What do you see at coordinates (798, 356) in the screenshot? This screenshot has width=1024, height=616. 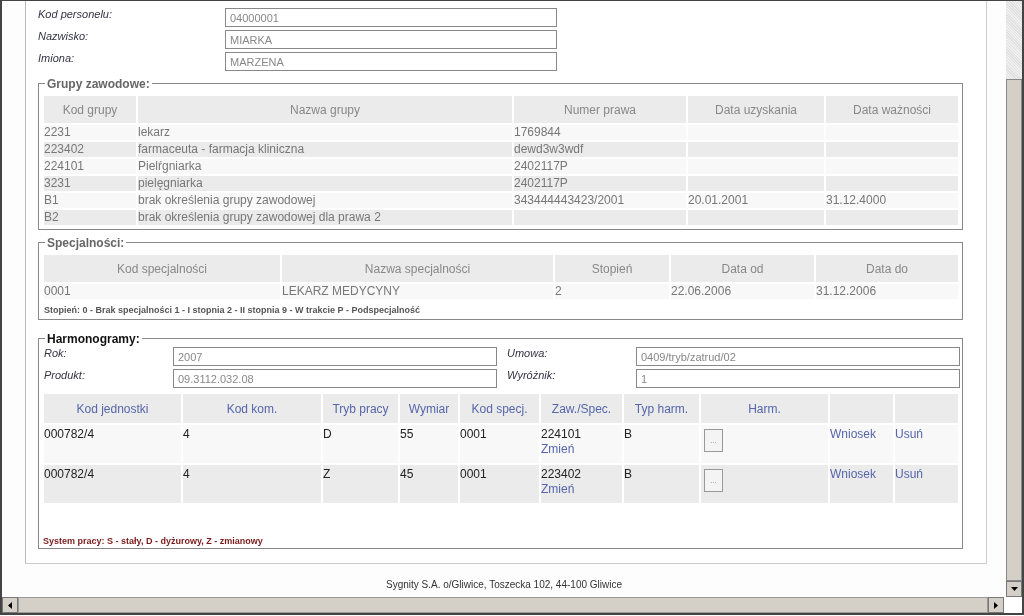 I see `input-field: 0409/tryb/zatrud/02` at bounding box center [798, 356].